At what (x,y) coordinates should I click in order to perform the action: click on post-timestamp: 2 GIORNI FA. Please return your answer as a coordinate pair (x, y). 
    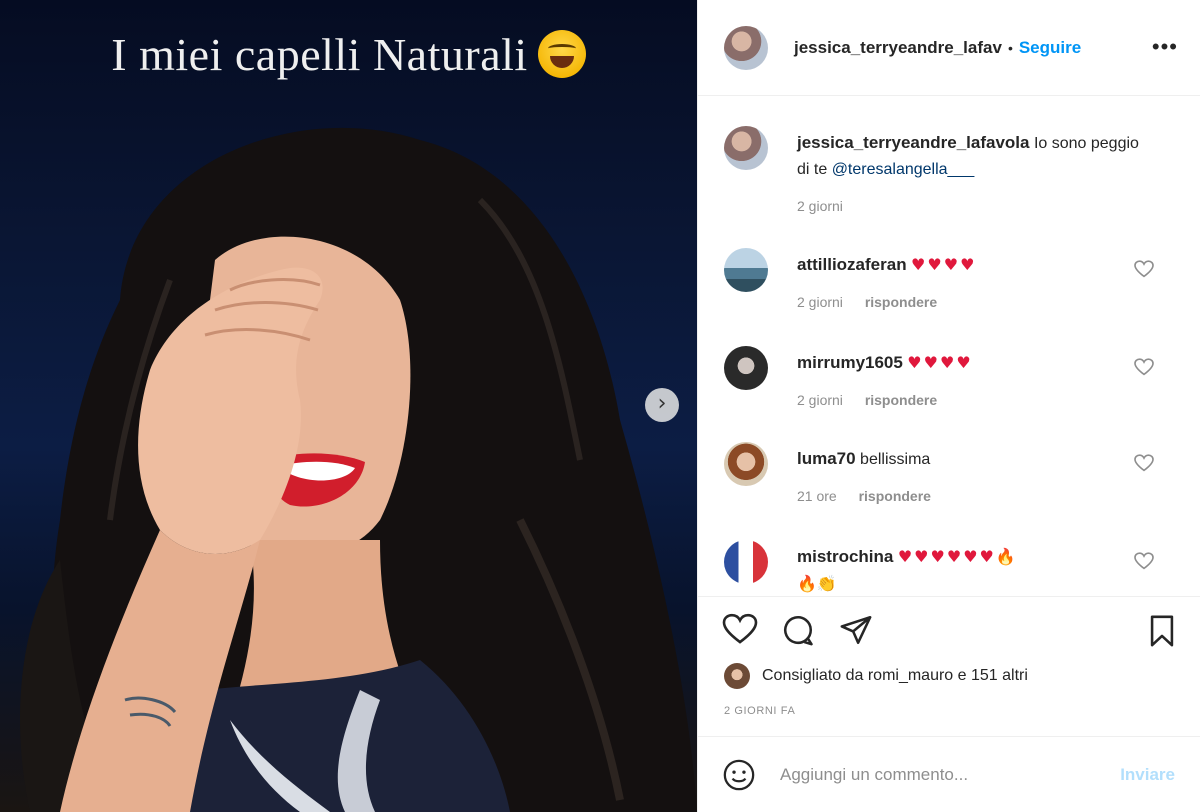
    Looking at the image, I should click on (760, 711).